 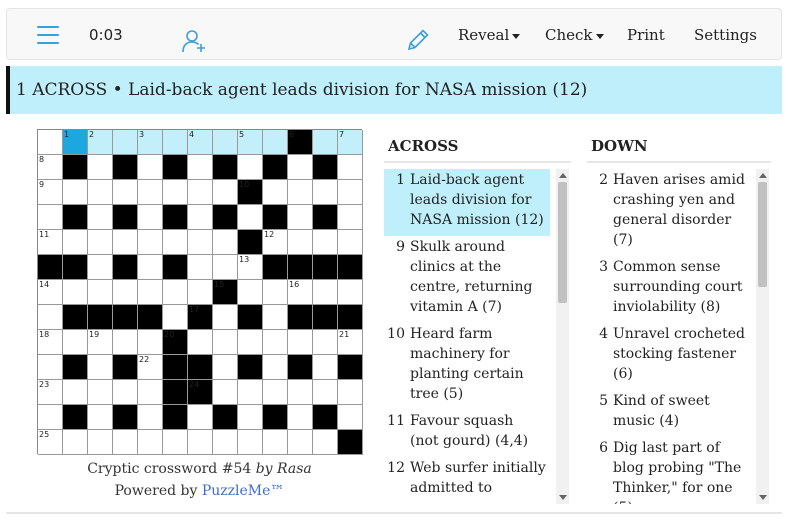 What do you see at coordinates (194, 38) in the screenshot?
I see `add-user-icon` at bounding box center [194, 38].